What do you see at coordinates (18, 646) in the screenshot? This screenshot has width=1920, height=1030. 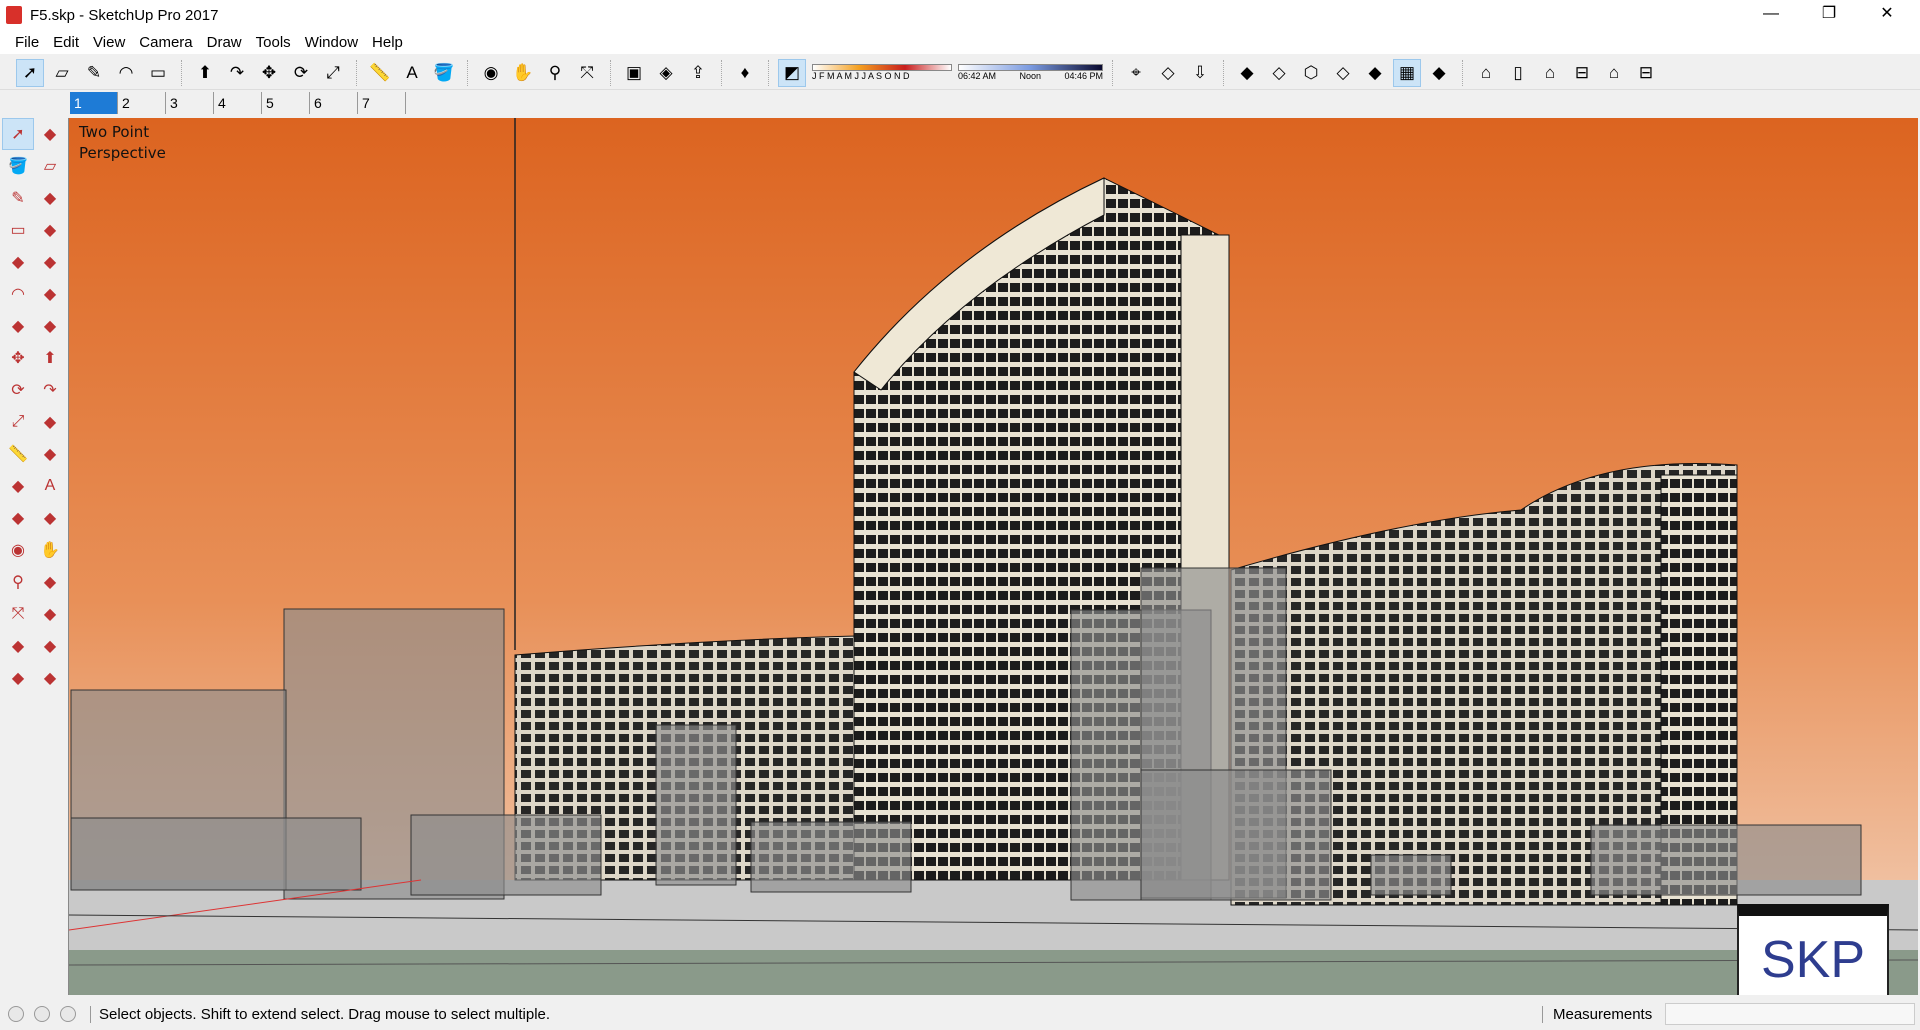 I see `position-camera-icon: ◆` at bounding box center [18, 646].